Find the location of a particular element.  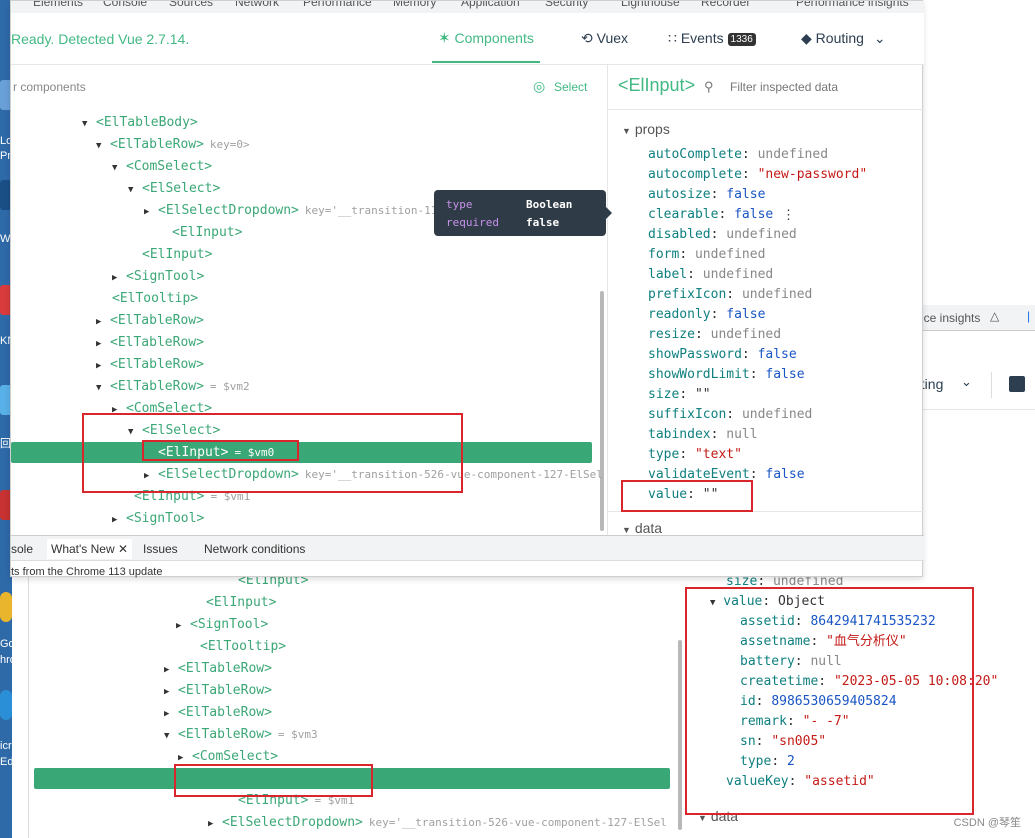

prop-row: autosize: false is located at coordinates (706, 195).